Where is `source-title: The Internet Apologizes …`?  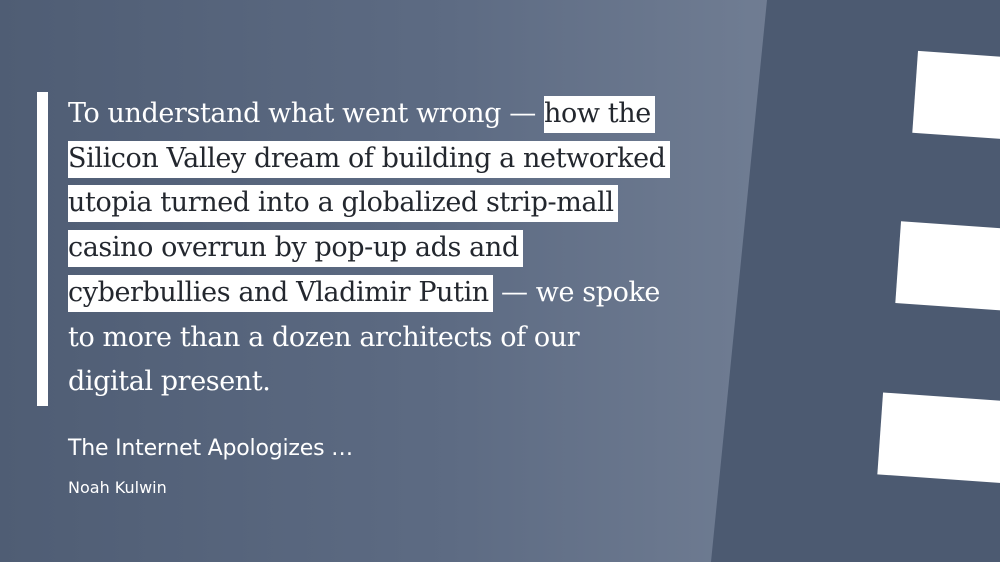 source-title: The Internet Apologizes … is located at coordinates (210, 448).